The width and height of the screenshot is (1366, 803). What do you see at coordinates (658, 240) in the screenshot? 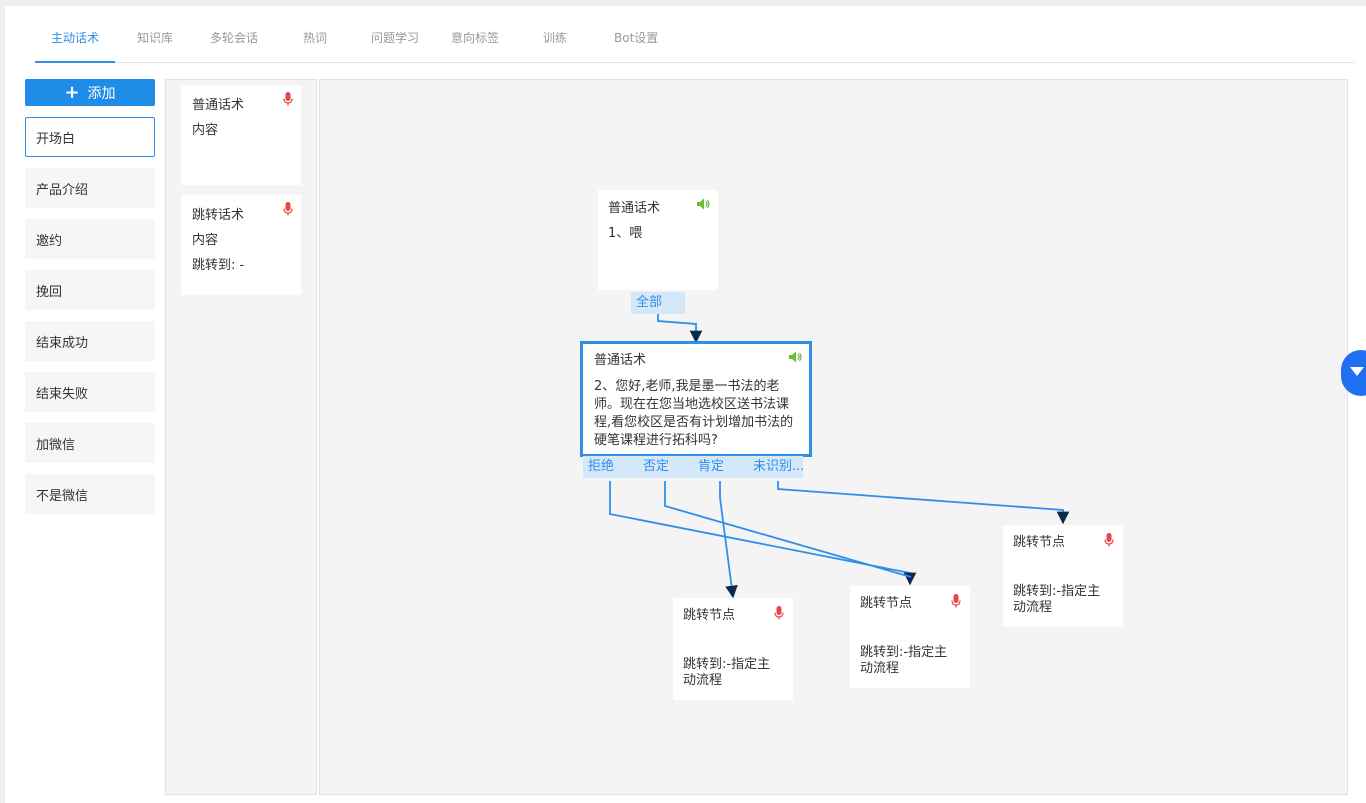
I see `script-node-greeting: 普通话术 1、喂` at bounding box center [658, 240].